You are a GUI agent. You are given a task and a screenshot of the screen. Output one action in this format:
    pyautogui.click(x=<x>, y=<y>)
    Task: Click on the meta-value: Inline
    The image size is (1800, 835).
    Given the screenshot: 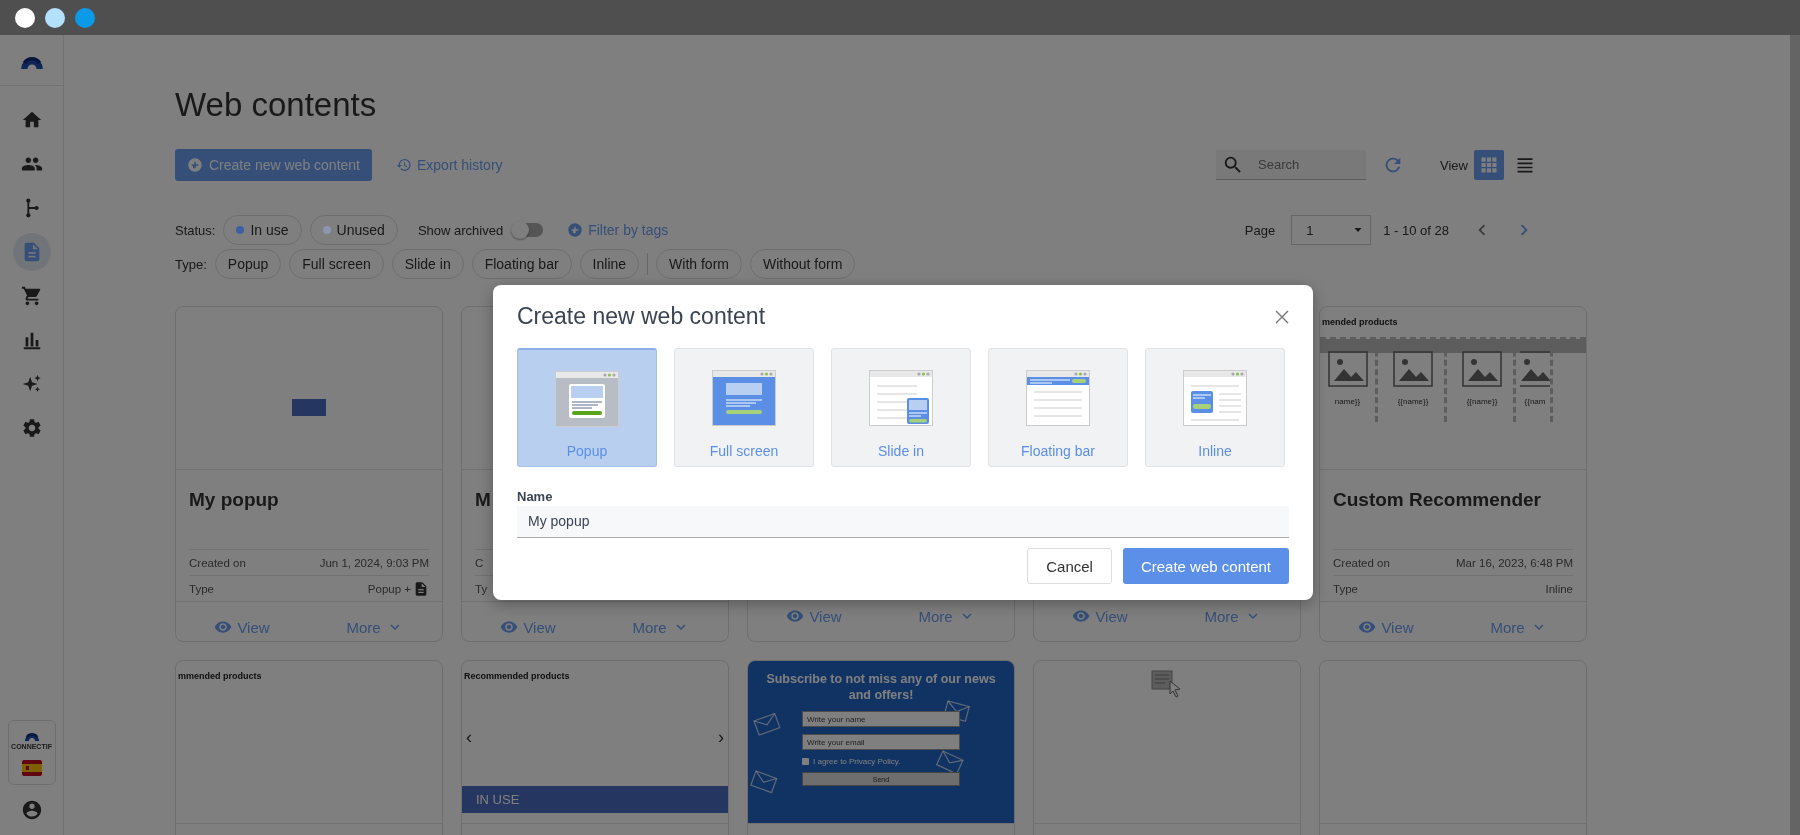 What is the action you would take?
    pyautogui.click(x=1559, y=588)
    